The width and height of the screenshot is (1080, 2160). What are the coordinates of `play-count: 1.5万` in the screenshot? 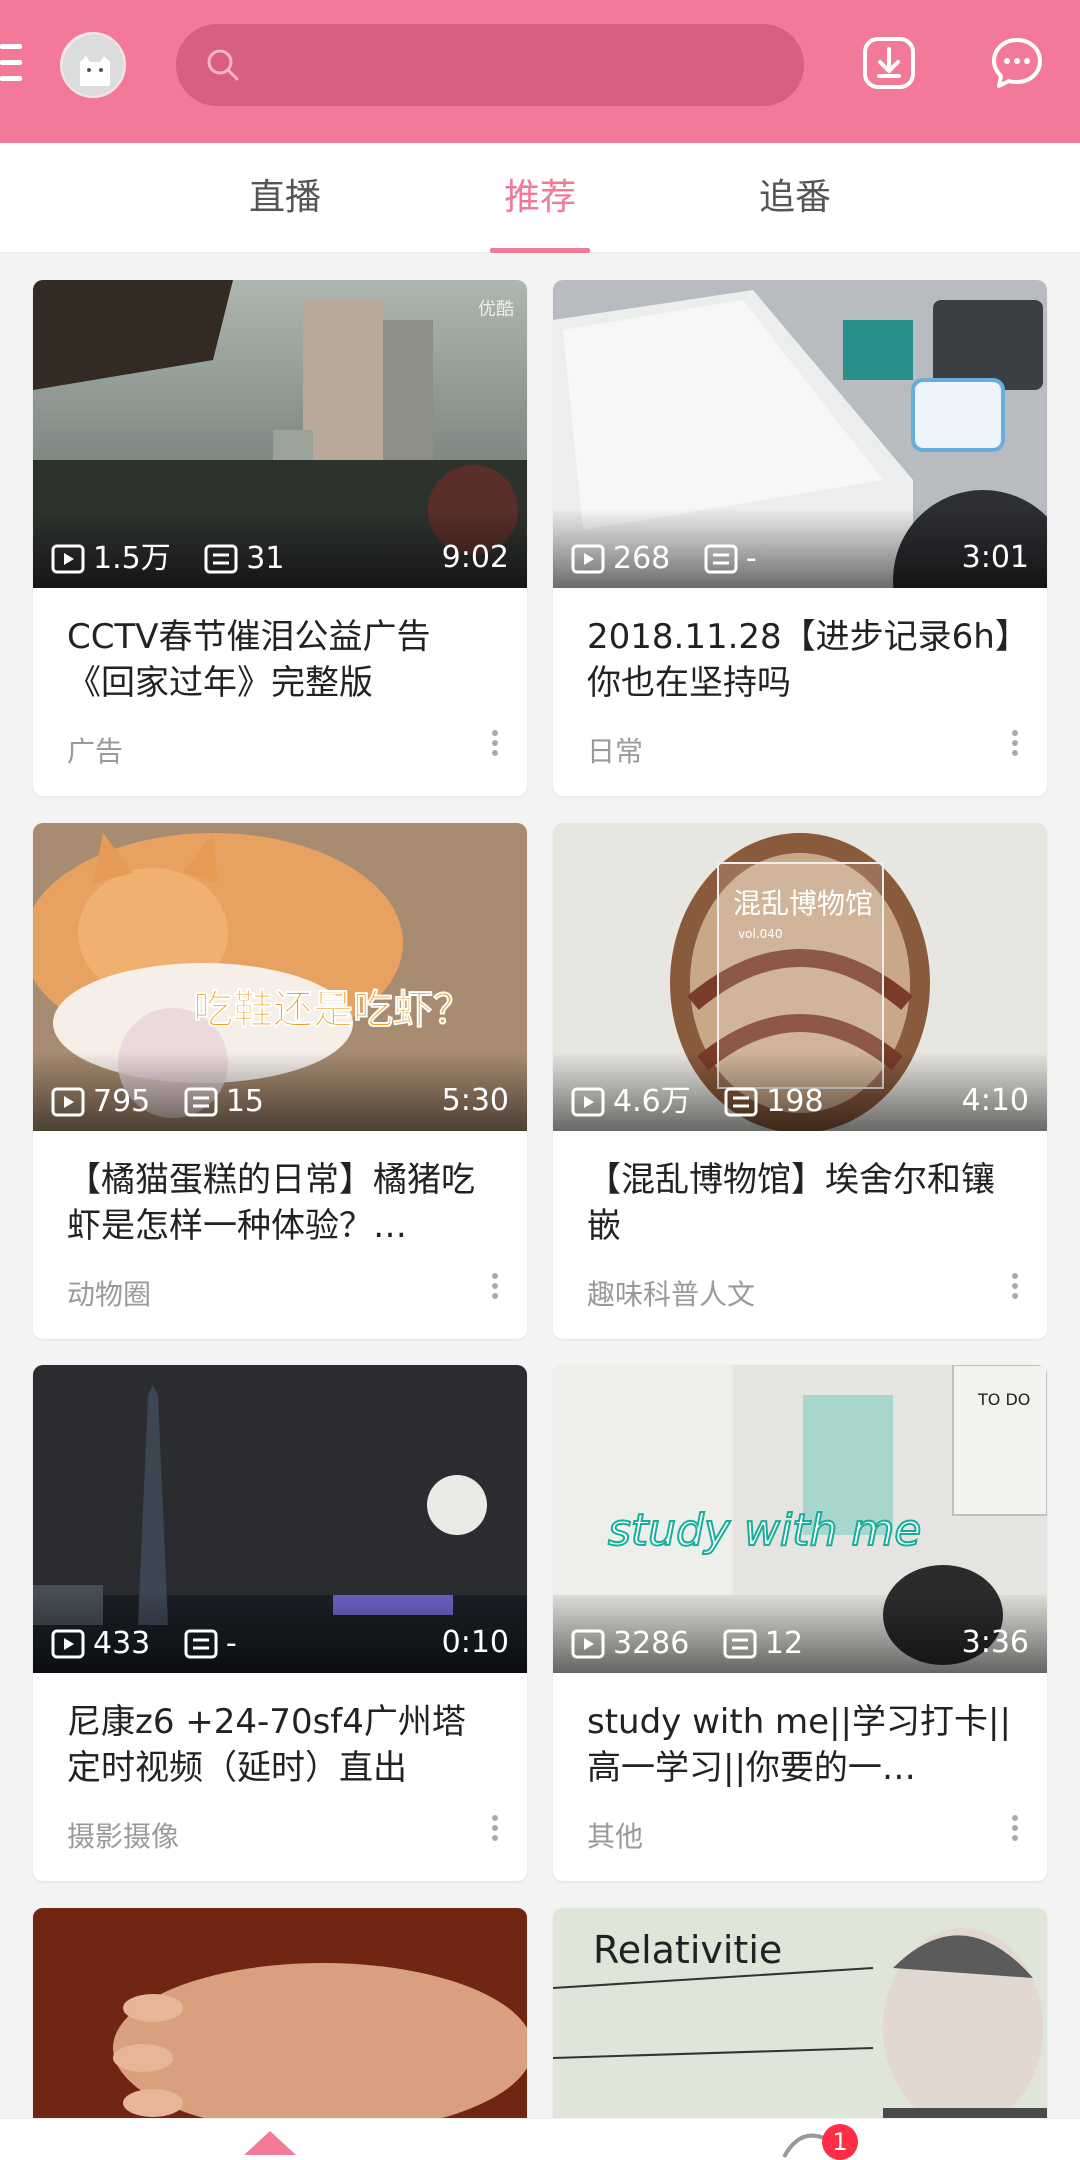 It's located at (132, 558).